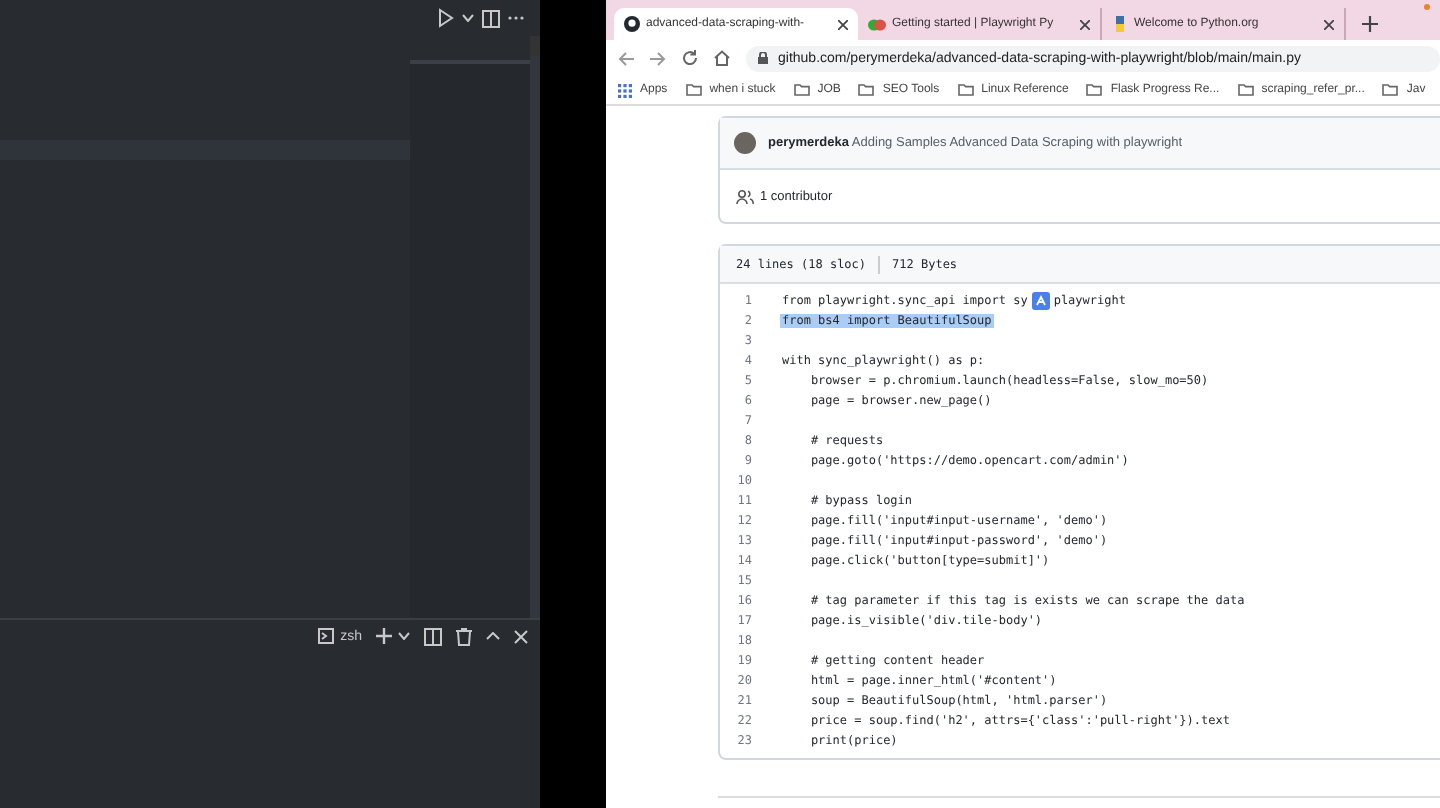 This screenshot has width=1440, height=808. I want to click on avatar, so click(745, 143).